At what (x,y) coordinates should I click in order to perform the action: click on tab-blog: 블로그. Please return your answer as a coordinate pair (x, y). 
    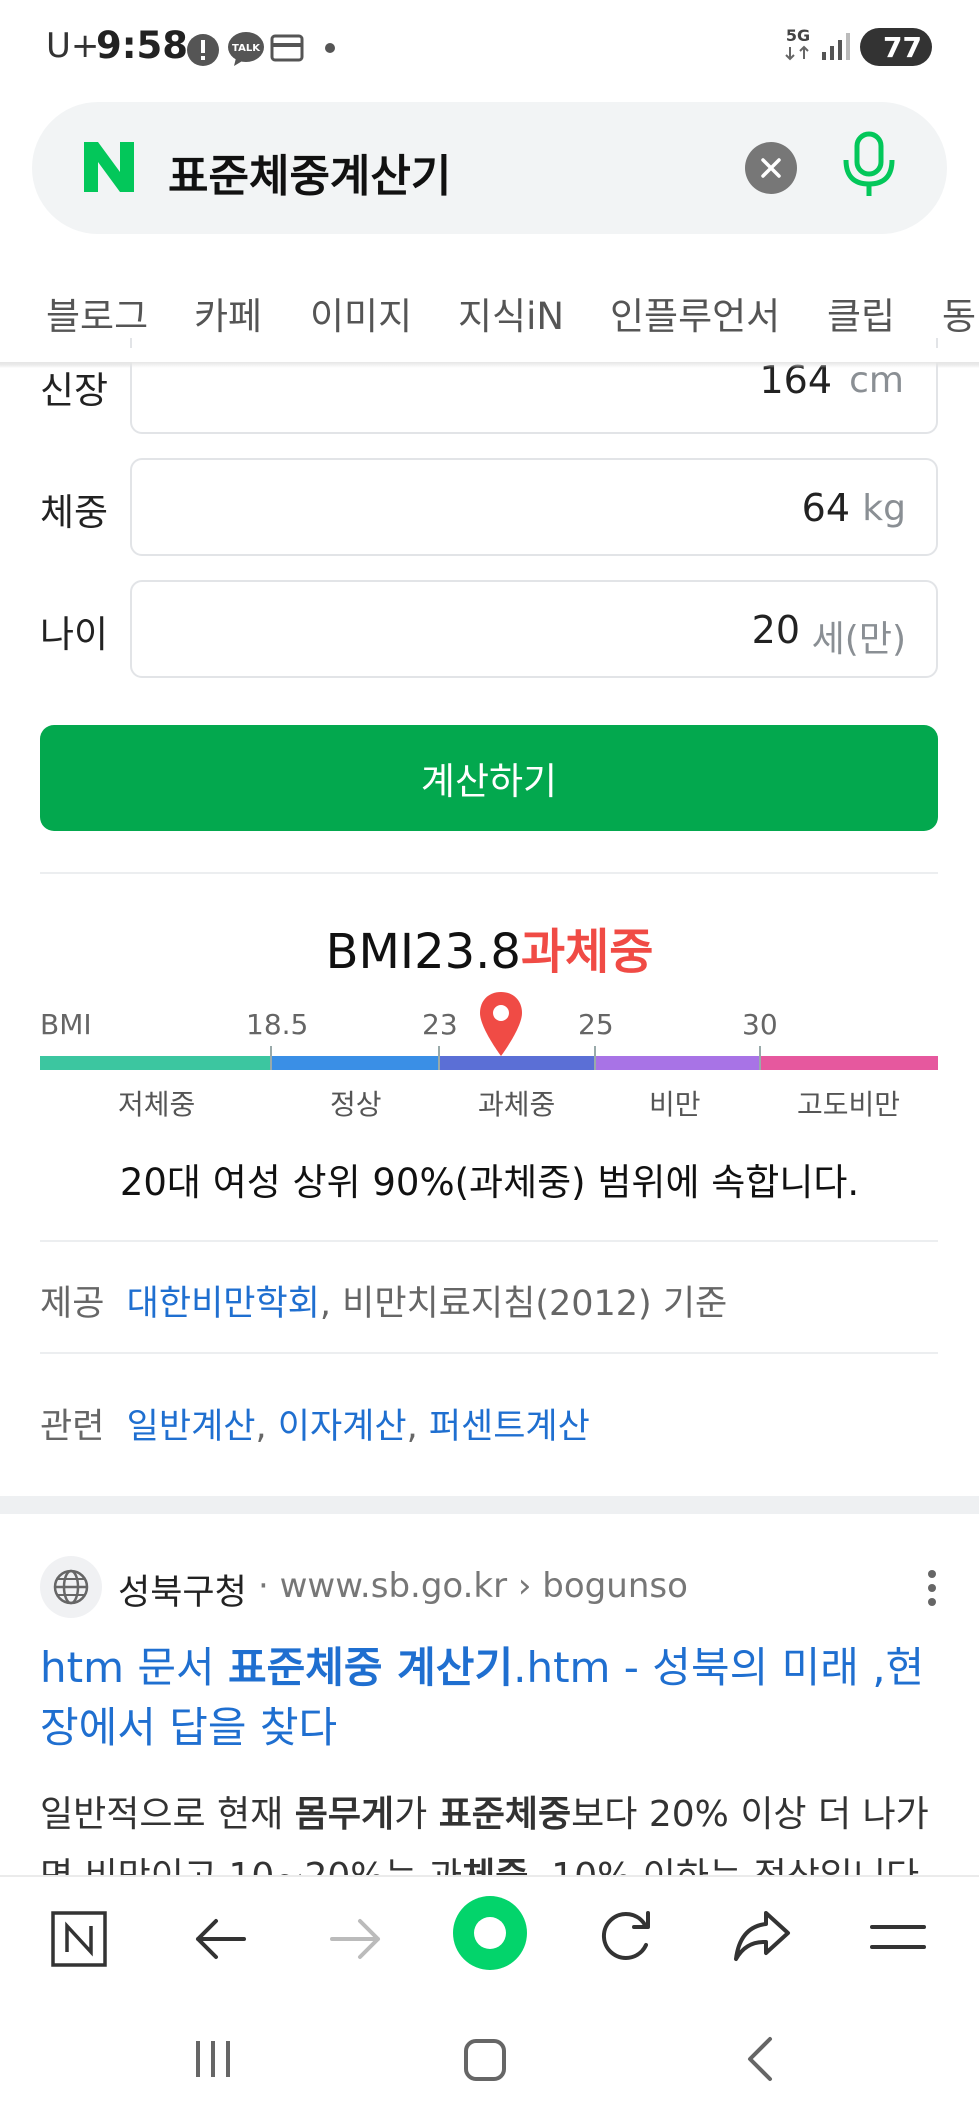
    Looking at the image, I should click on (97, 313).